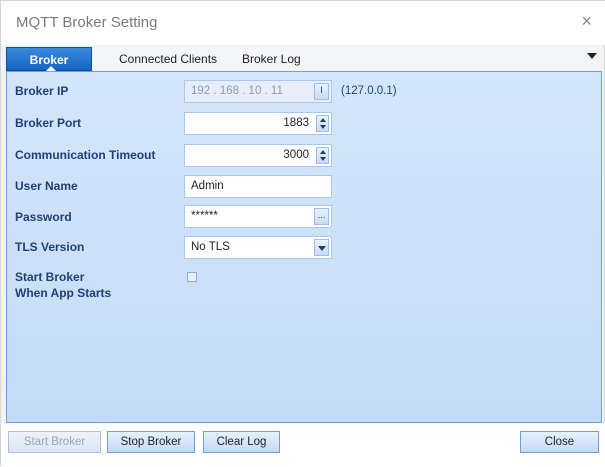 The width and height of the screenshot is (605, 467). Describe the element at coordinates (258, 123) in the screenshot. I see `broker-port-stepper: 1883` at that location.